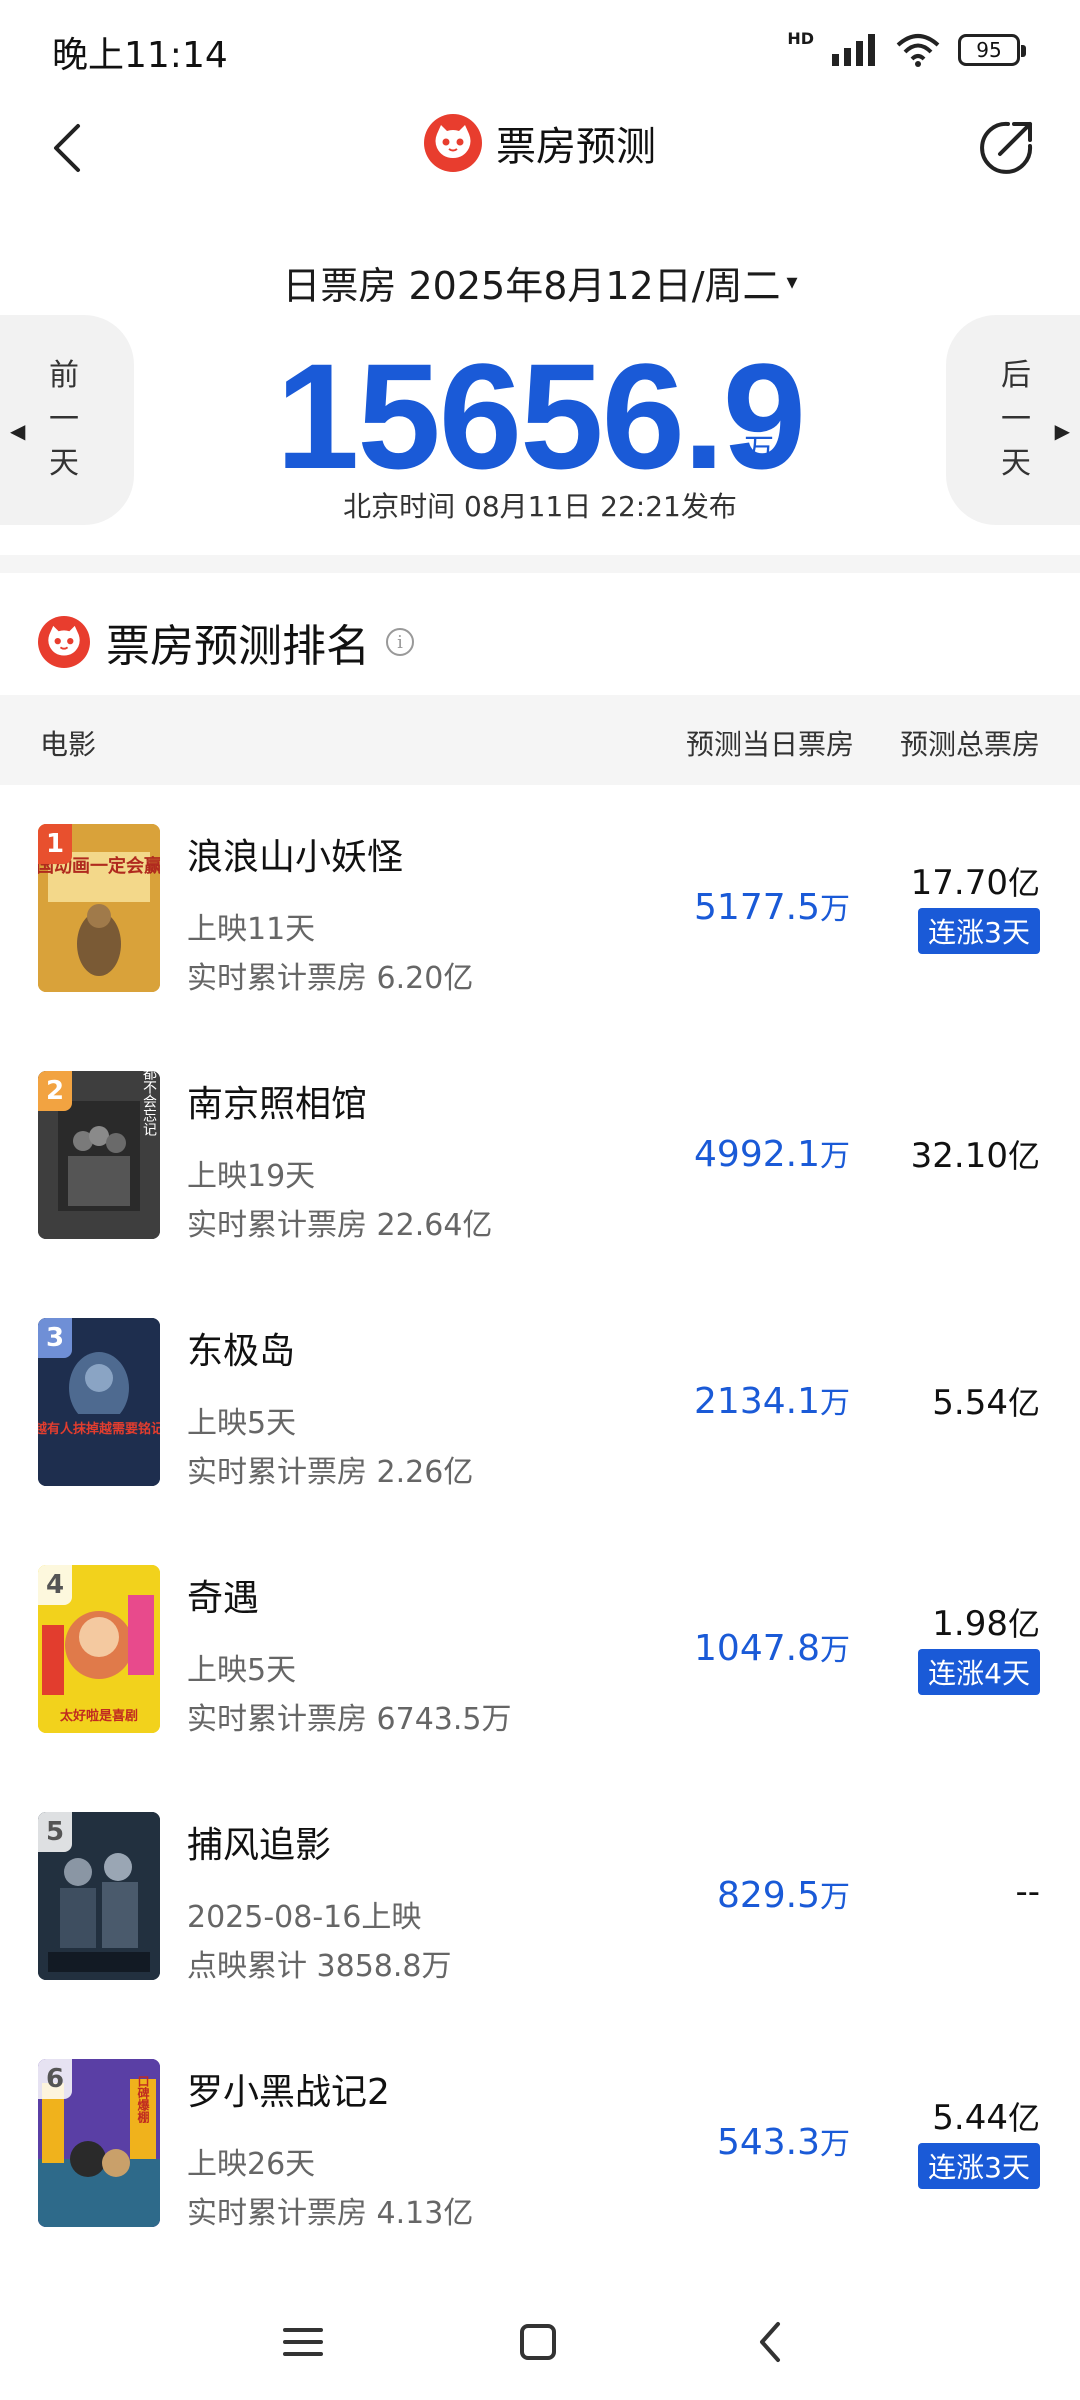 The width and height of the screenshot is (1080, 2400). I want to click on home-icon, so click(538, 2342).